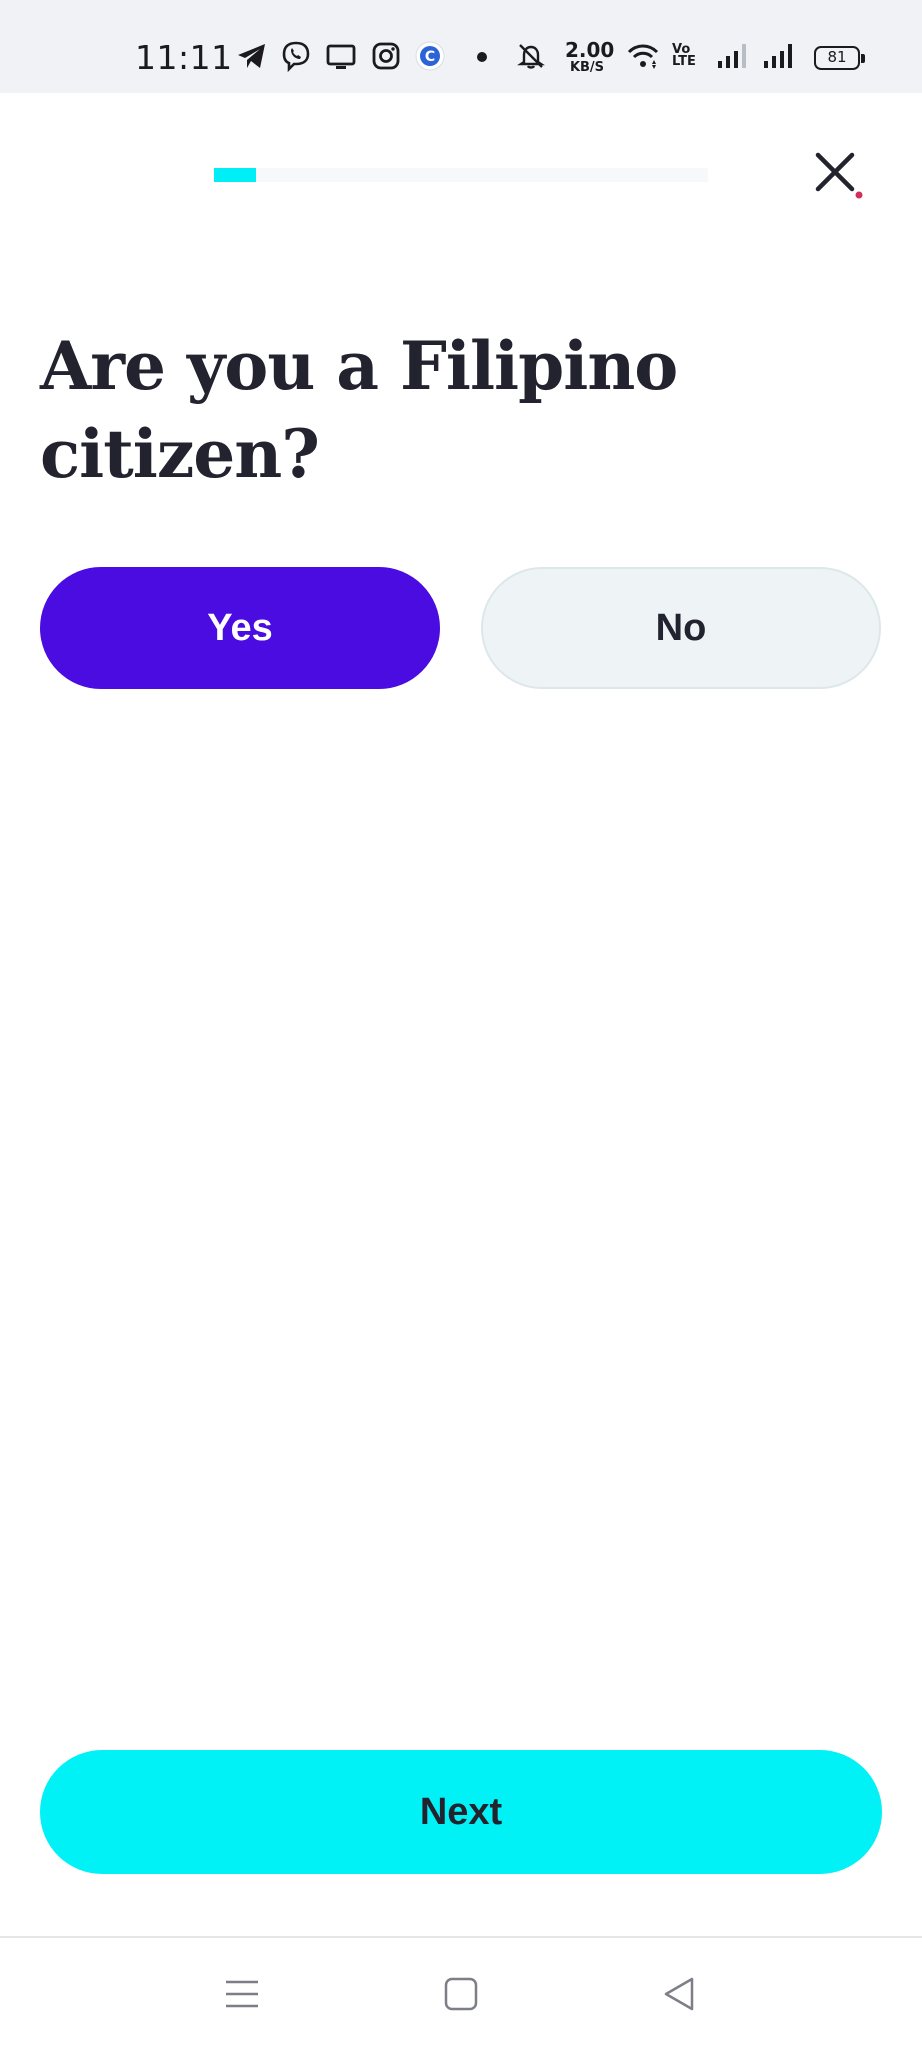 This screenshot has height=2048, width=922. What do you see at coordinates (643, 56) in the screenshot?
I see `wifi-icon` at bounding box center [643, 56].